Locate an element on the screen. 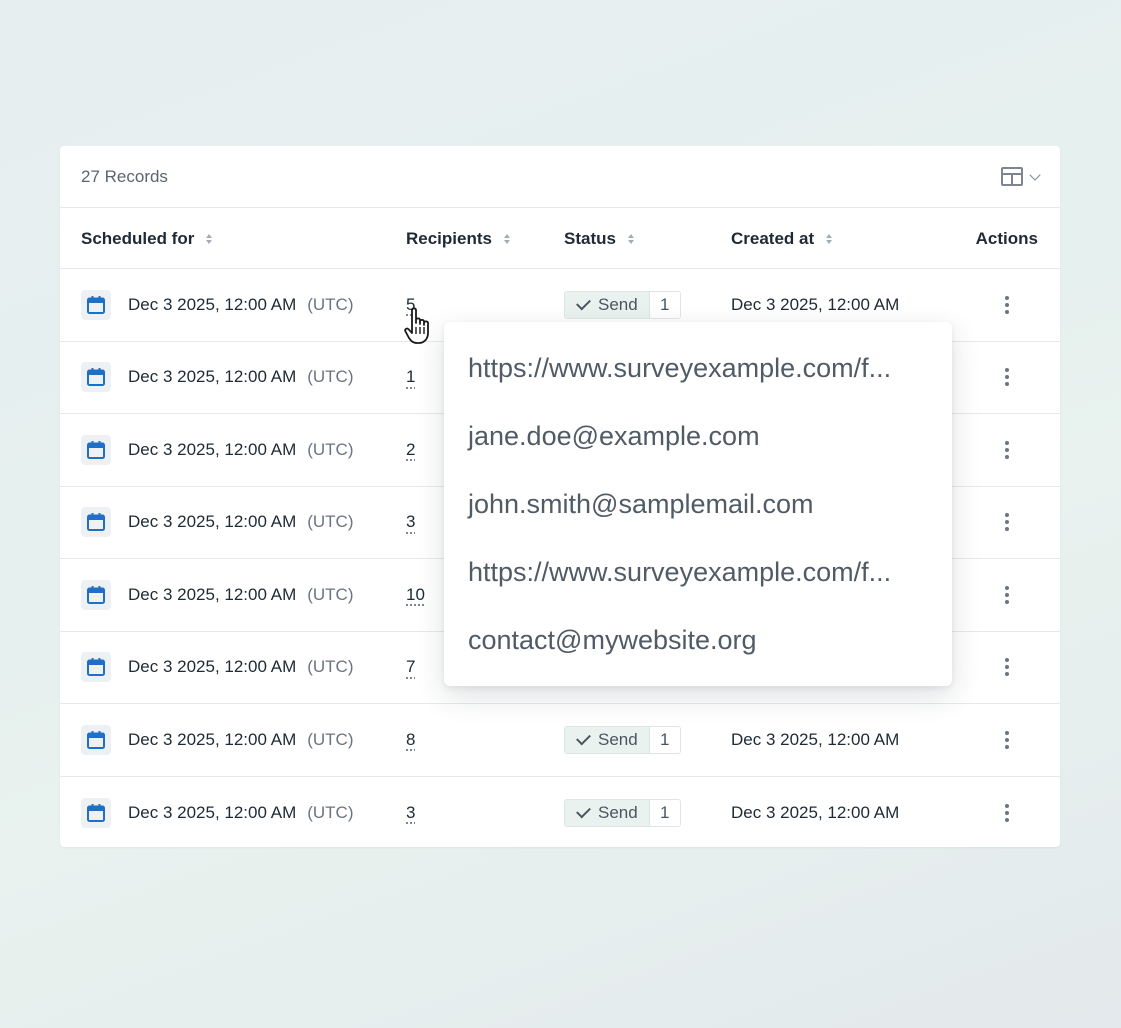  recipient-item: contact@mywebsite.org is located at coordinates (698, 640).